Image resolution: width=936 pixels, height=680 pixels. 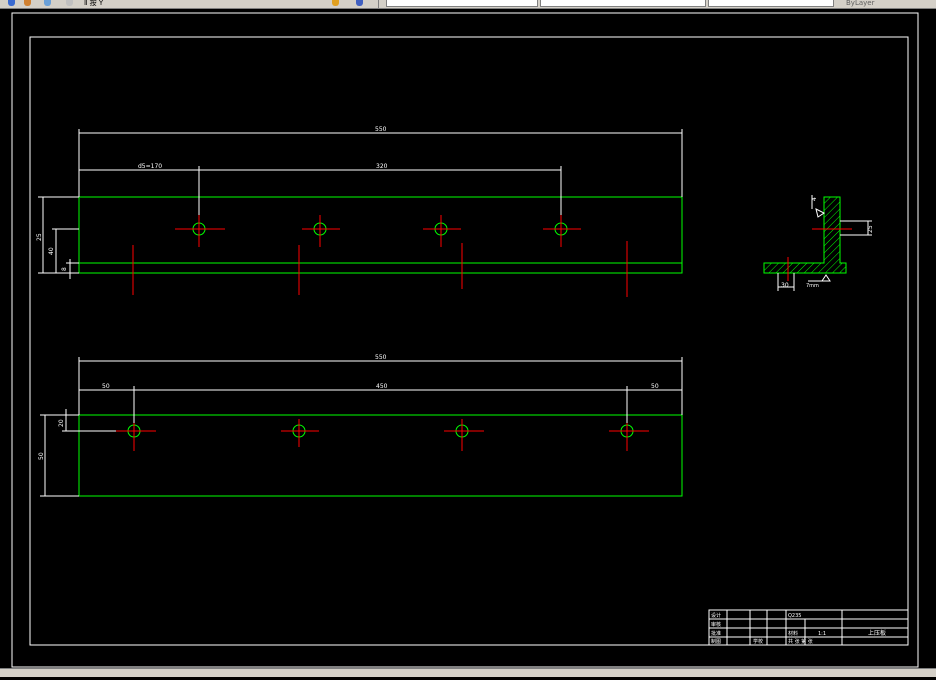 What do you see at coordinates (78, 453) in the screenshot?
I see `front-dim-heights` at bounding box center [78, 453].